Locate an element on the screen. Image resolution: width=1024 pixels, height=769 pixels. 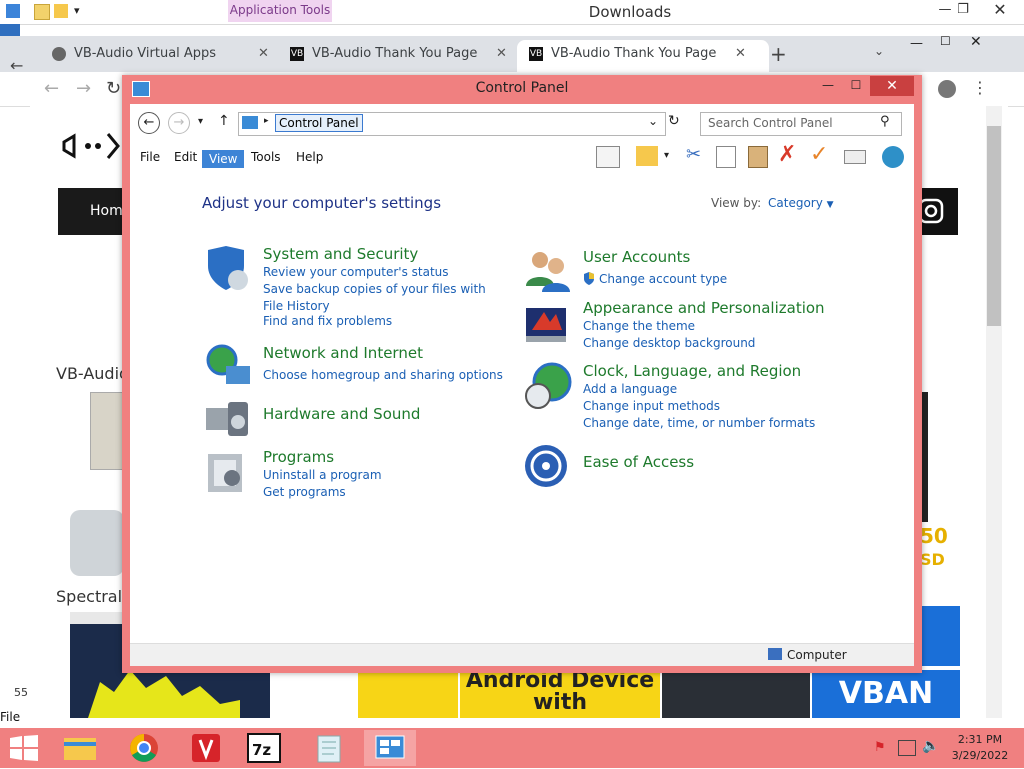
recent-locations-icon: ▾ is located at coordinates (200, 121).